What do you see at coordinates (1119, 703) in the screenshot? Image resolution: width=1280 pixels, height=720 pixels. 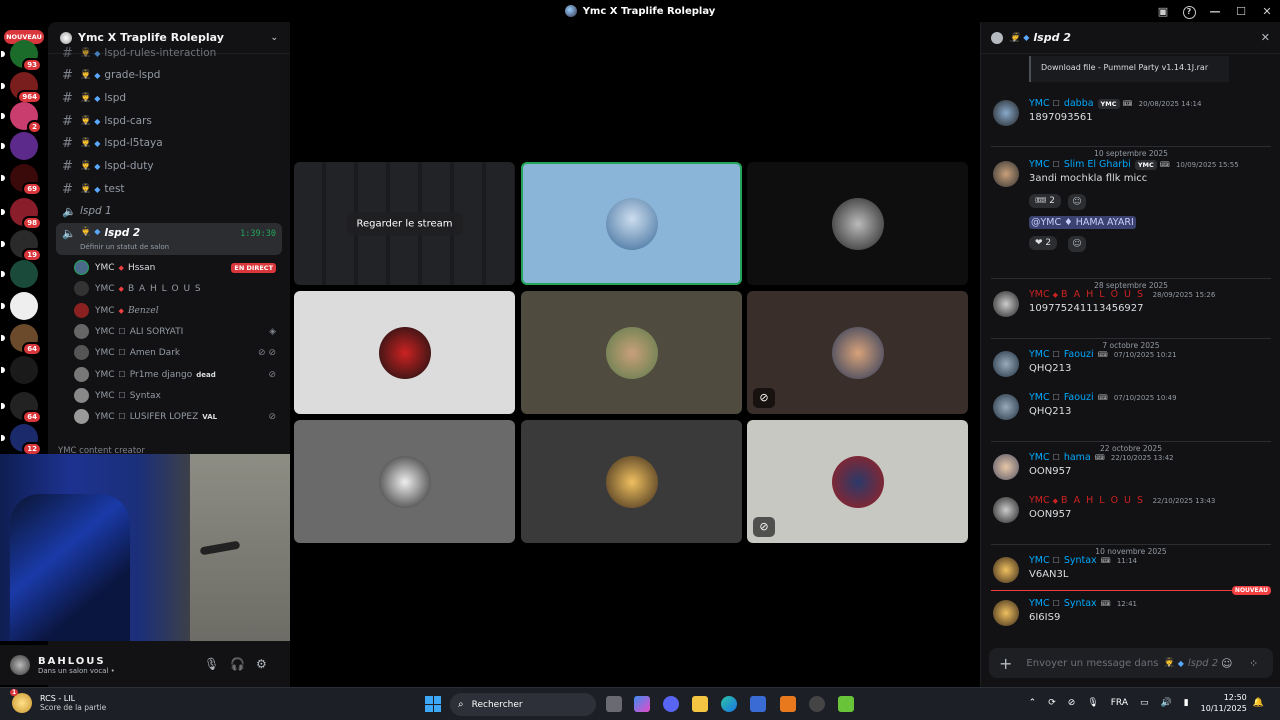 I see `language-indicator: FRA` at bounding box center [1119, 703].